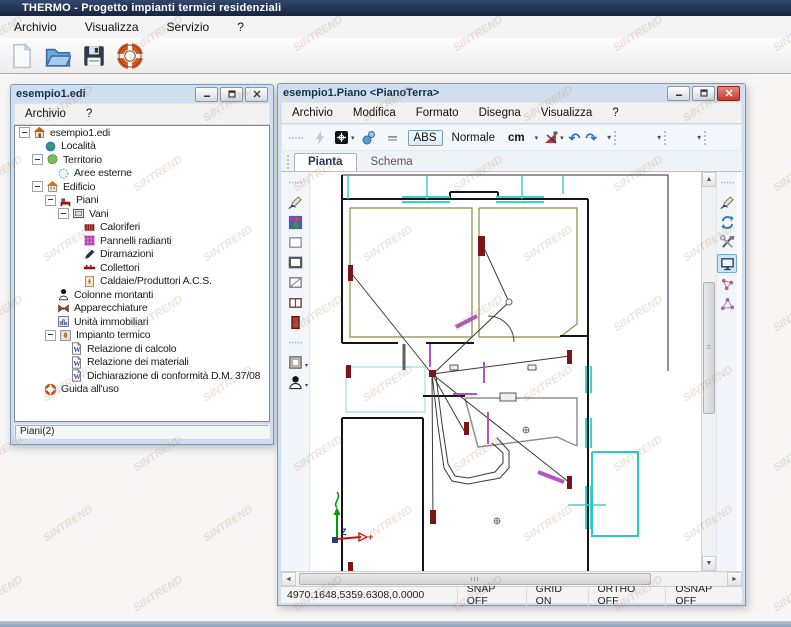 This screenshot has width=791, height=627. Describe the element at coordinates (132, 348) in the screenshot. I see `tree-item-label: Relazione di calcolo` at that location.